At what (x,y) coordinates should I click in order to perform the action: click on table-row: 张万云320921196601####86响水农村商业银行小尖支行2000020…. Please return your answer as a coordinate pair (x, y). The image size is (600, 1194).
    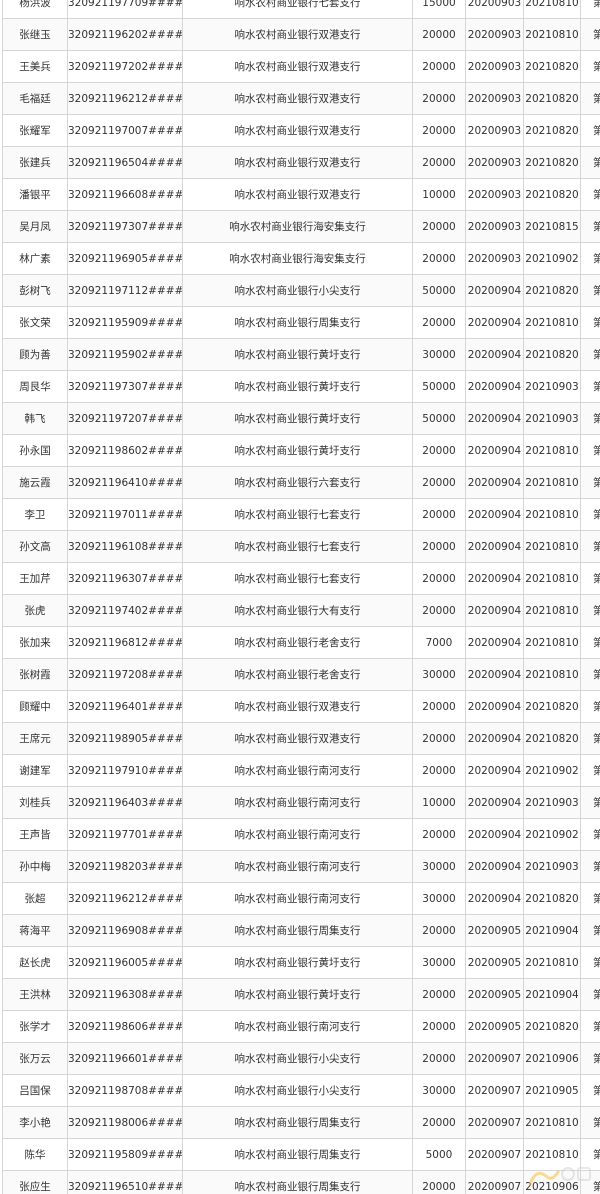
    Looking at the image, I should click on (301, 1058).